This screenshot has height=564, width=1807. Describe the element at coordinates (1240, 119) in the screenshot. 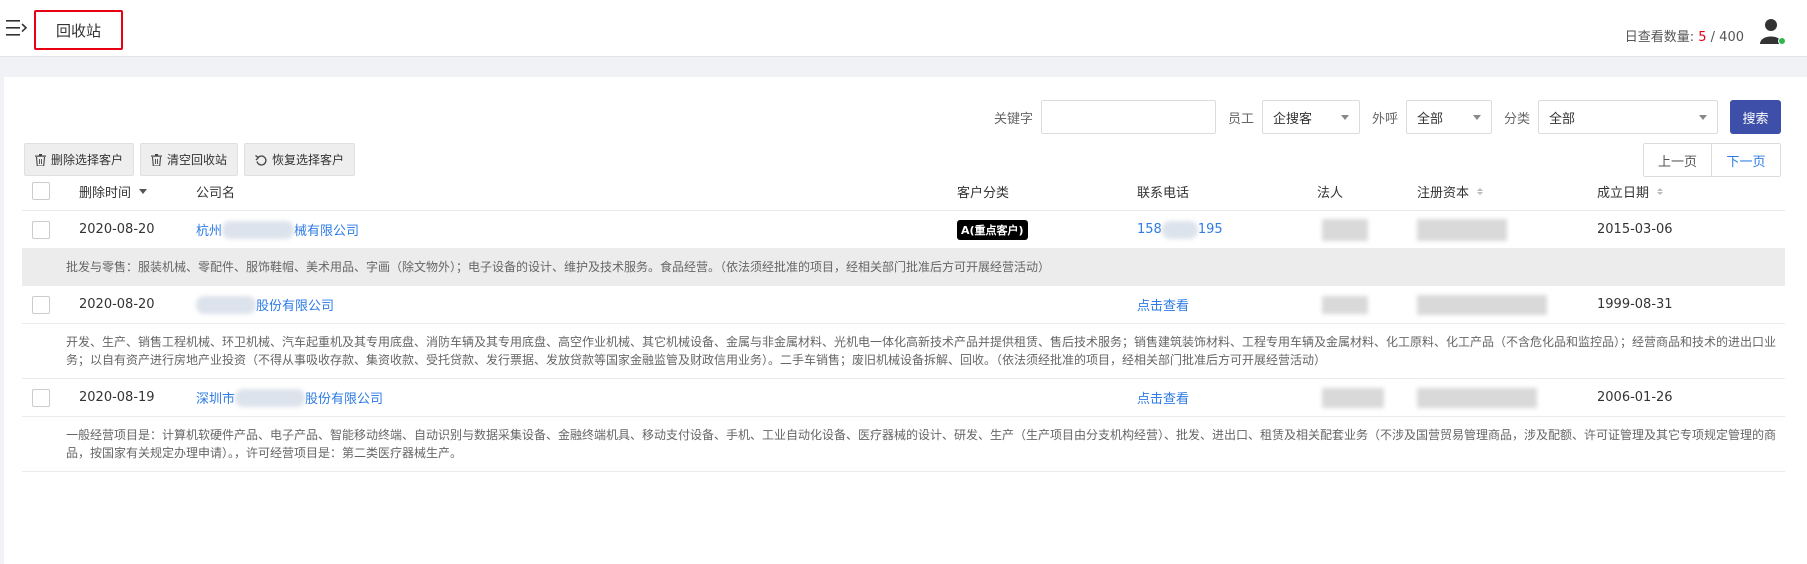

I see `employee-label: 员工` at that location.